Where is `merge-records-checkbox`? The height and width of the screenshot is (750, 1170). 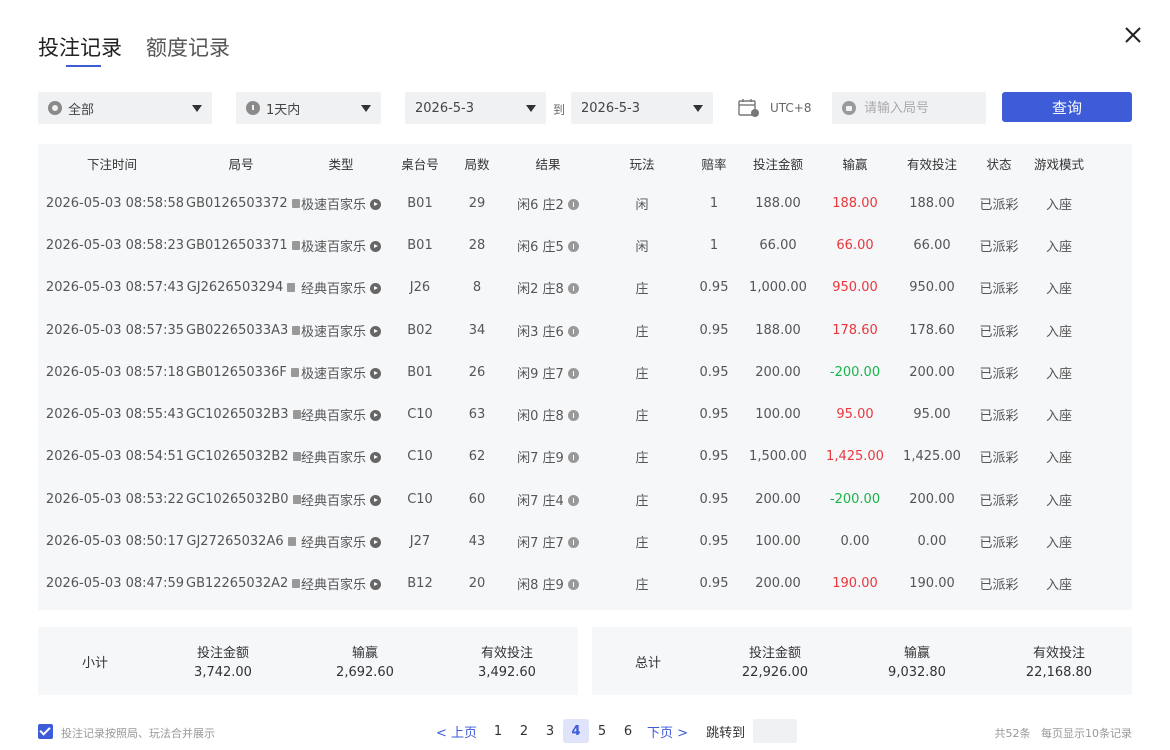 merge-records-checkbox is located at coordinates (45, 731).